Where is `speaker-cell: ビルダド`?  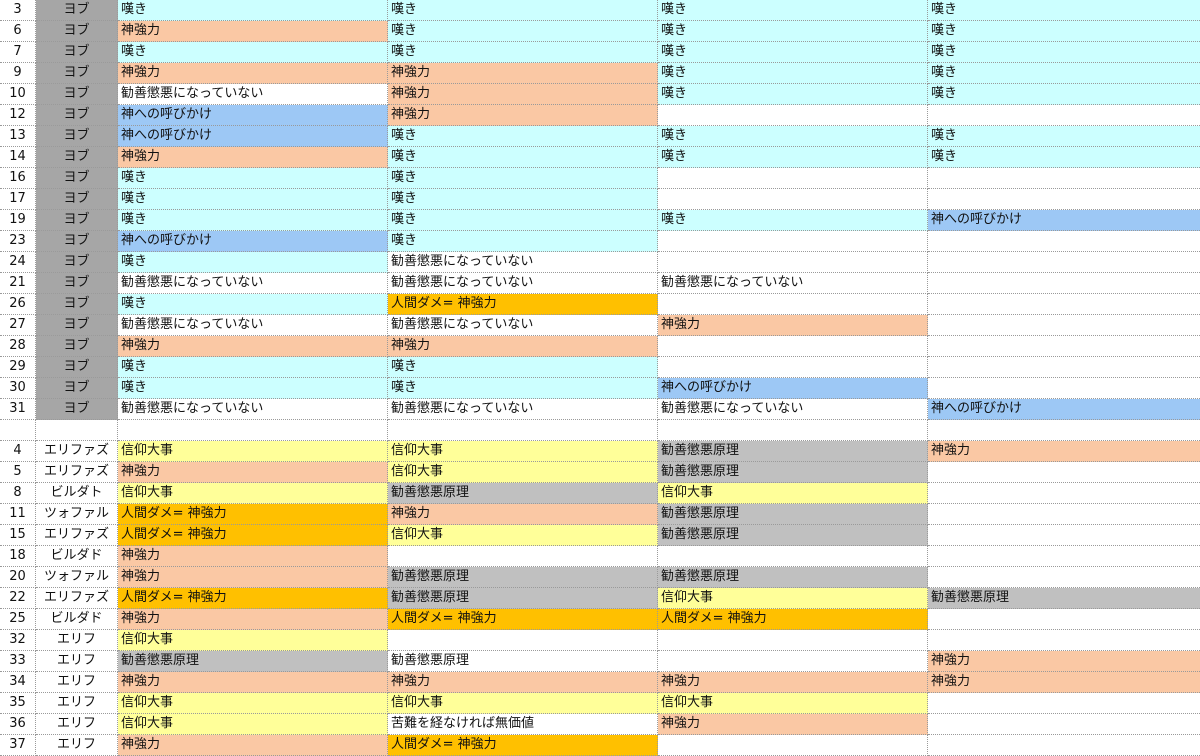 speaker-cell: ビルダド is located at coordinates (77, 556).